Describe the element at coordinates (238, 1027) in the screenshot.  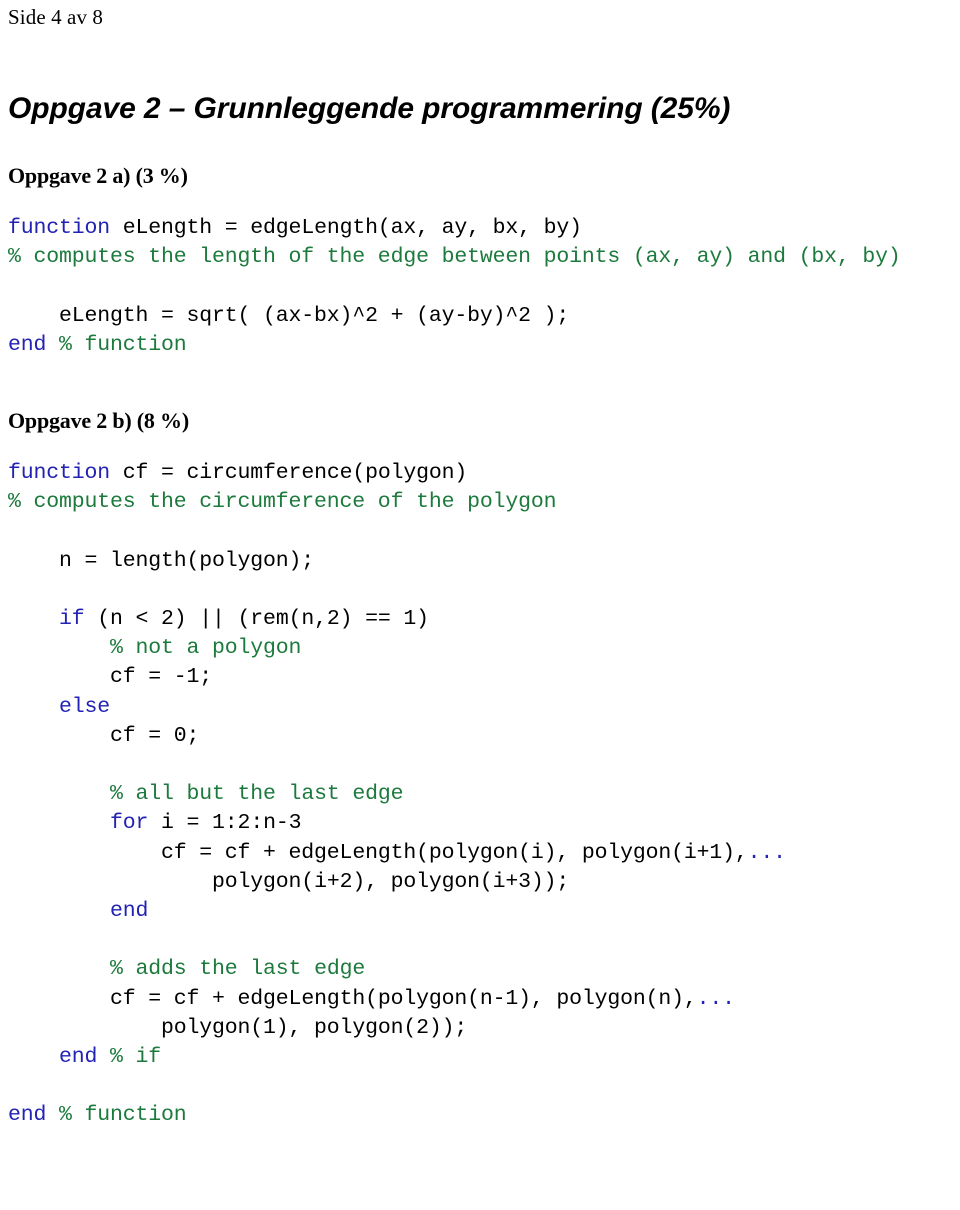
I see `code-text: polygon(1), polygon(2));` at that location.